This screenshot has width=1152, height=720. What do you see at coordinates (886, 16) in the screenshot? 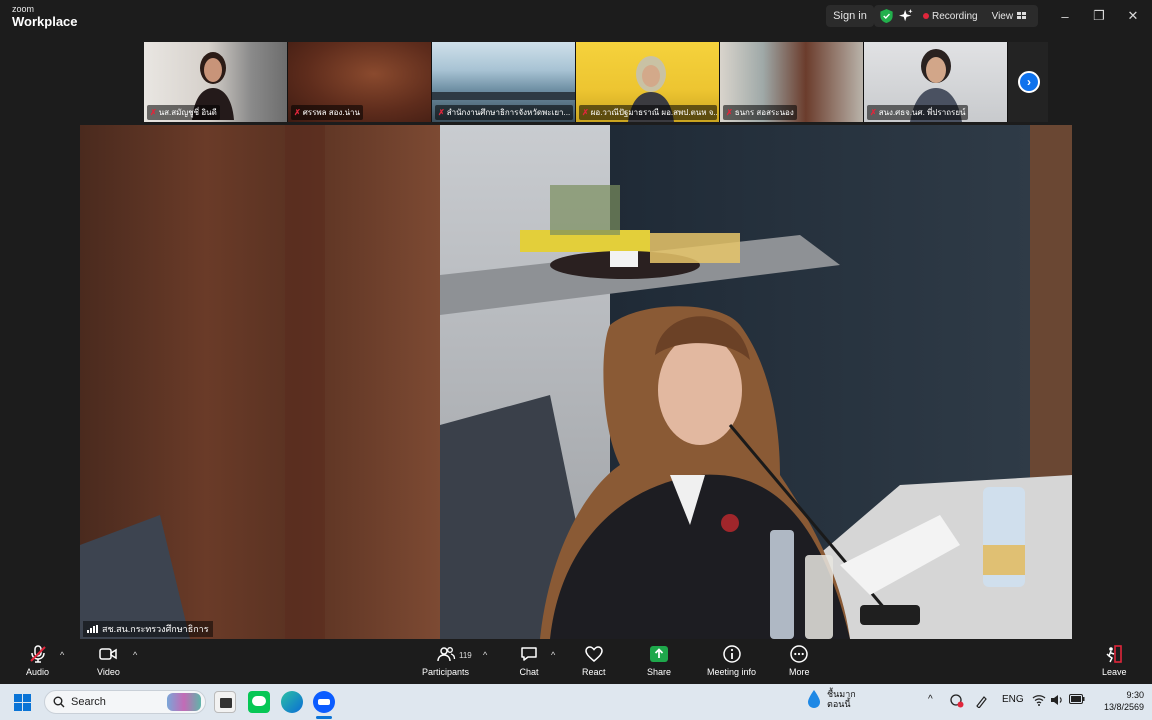
I see `shield-check-icon` at bounding box center [886, 16].